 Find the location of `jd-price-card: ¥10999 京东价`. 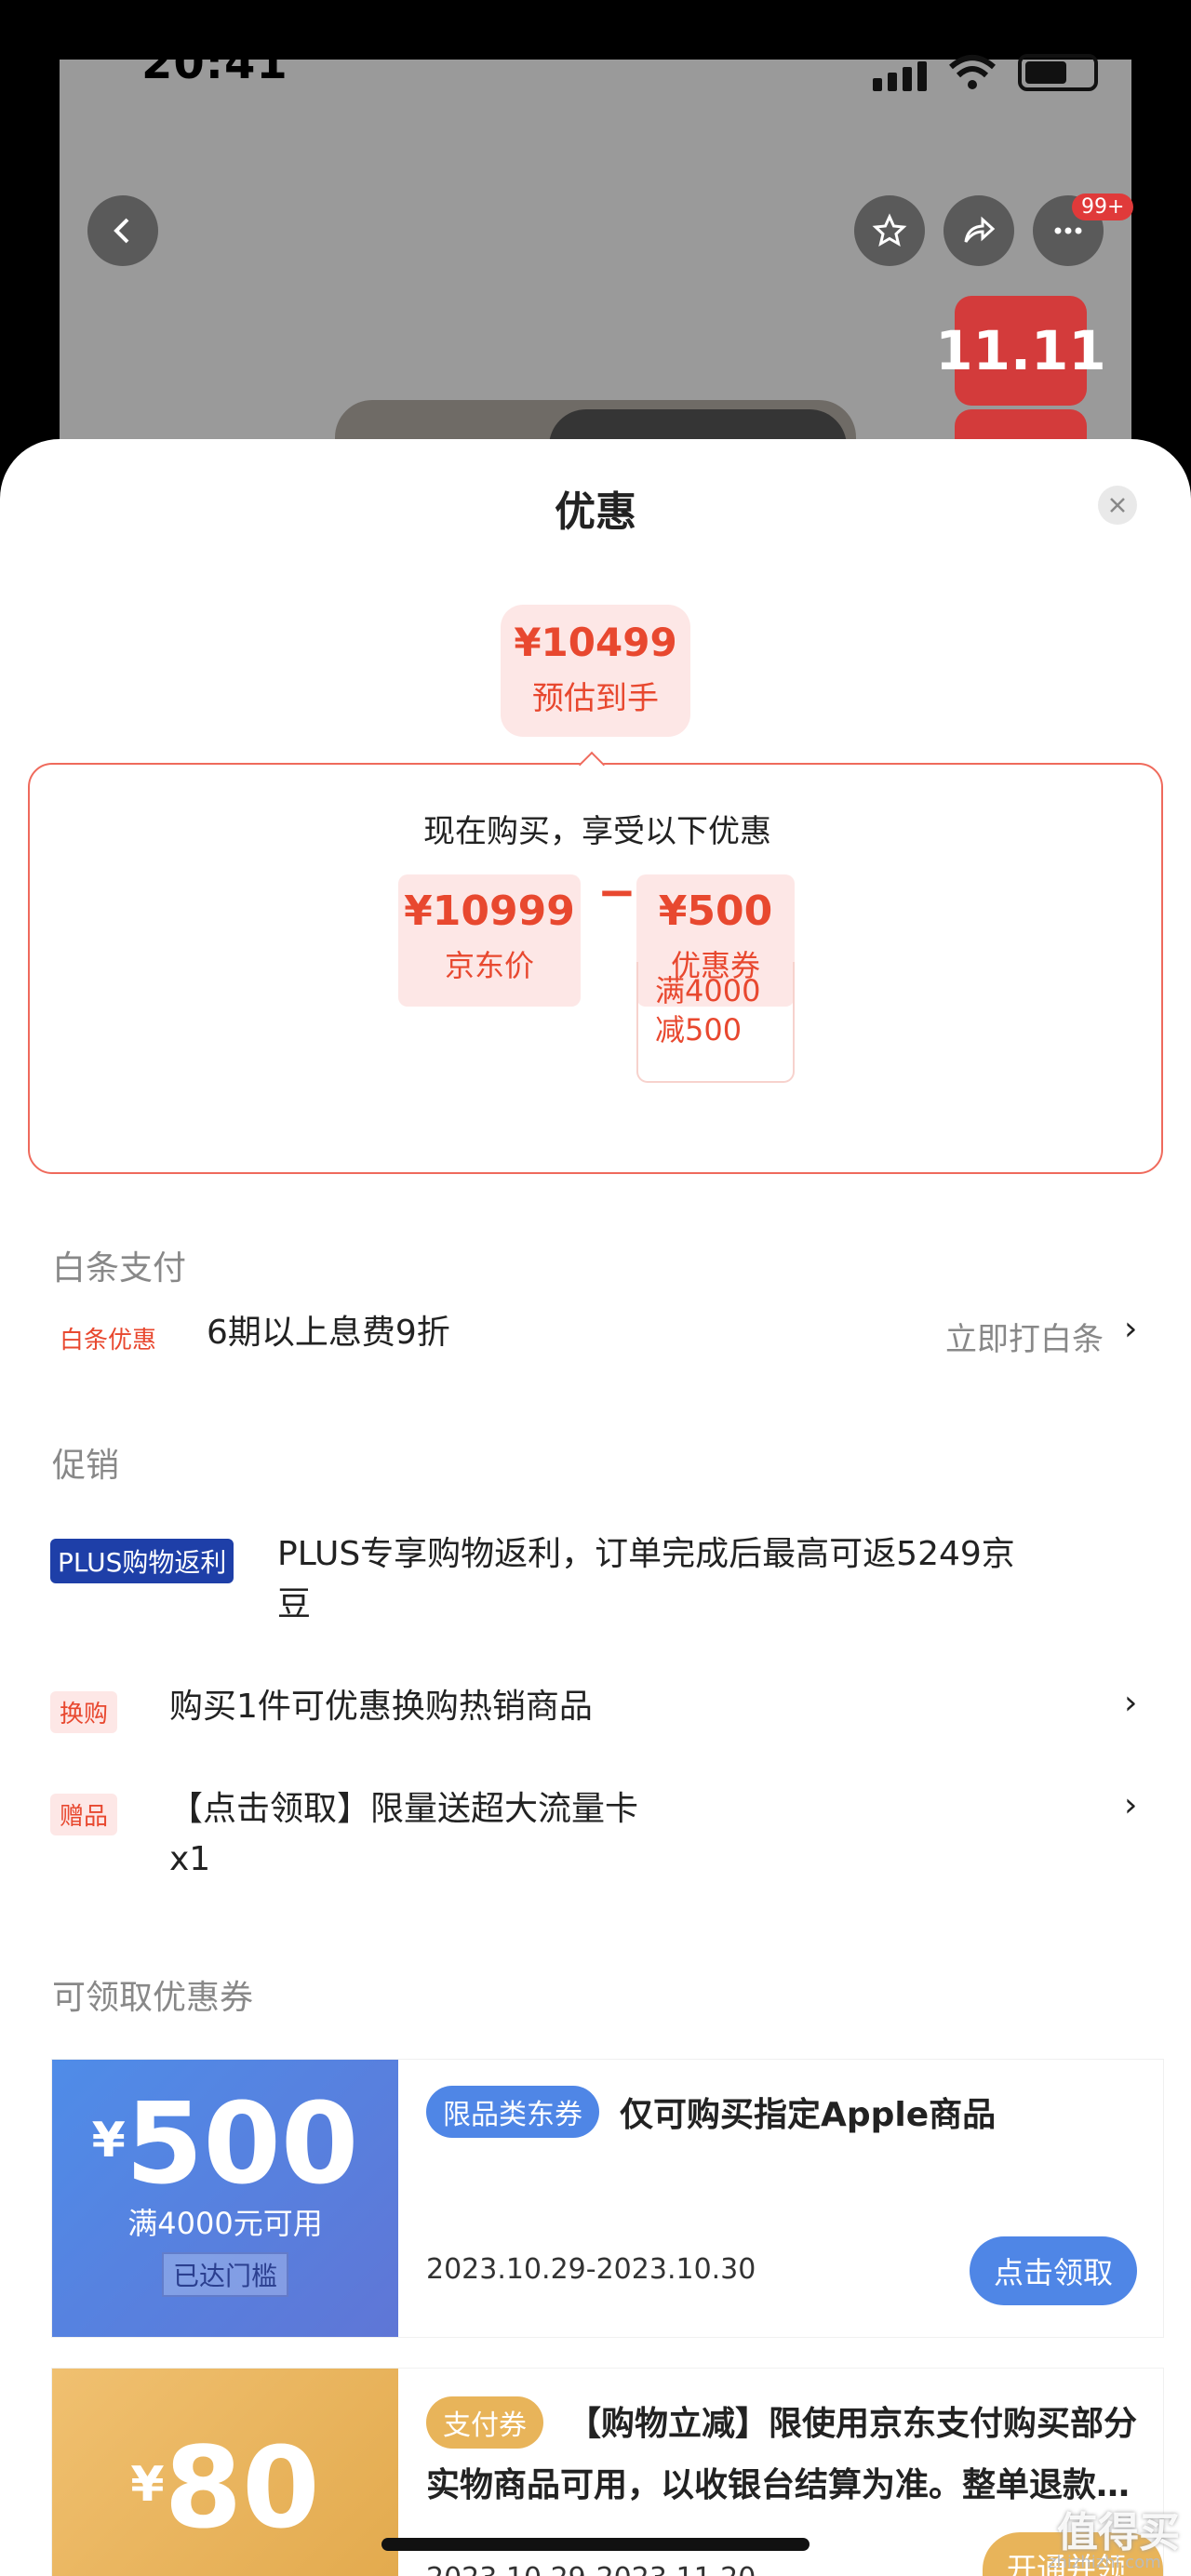

jd-price-card: ¥10999 京东价 is located at coordinates (489, 940).